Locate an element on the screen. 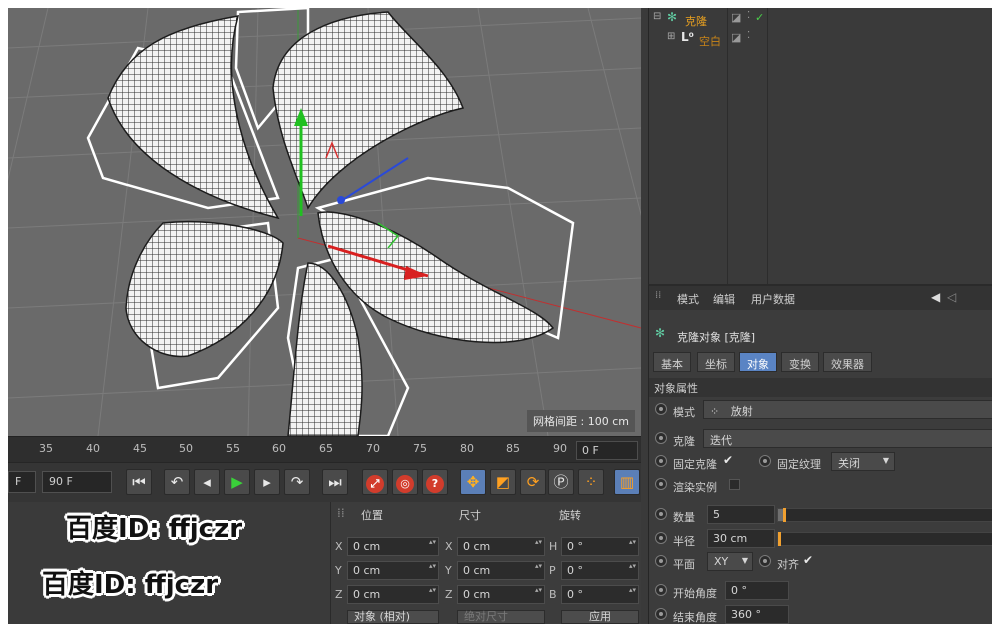  mode-dropdown: ⁘ 放射 is located at coordinates (847, 409).